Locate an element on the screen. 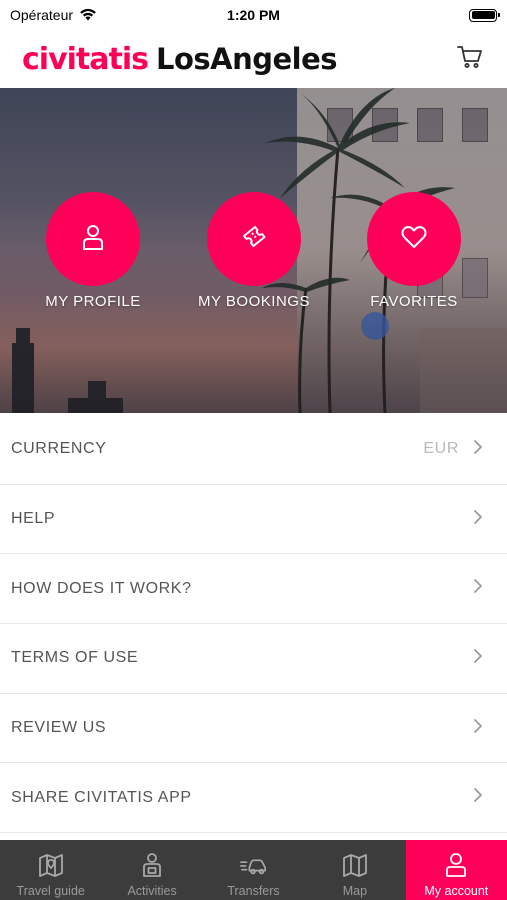 Image resolution: width=507 pixels, height=900 pixels. favorites-label: FAVORITES is located at coordinates (414, 301).